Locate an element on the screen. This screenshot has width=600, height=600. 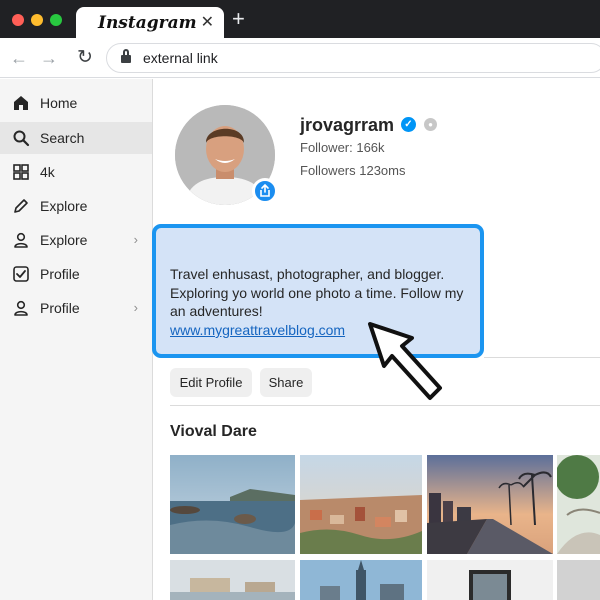
verified-icon: ✓ is located at coordinates (408, 124).